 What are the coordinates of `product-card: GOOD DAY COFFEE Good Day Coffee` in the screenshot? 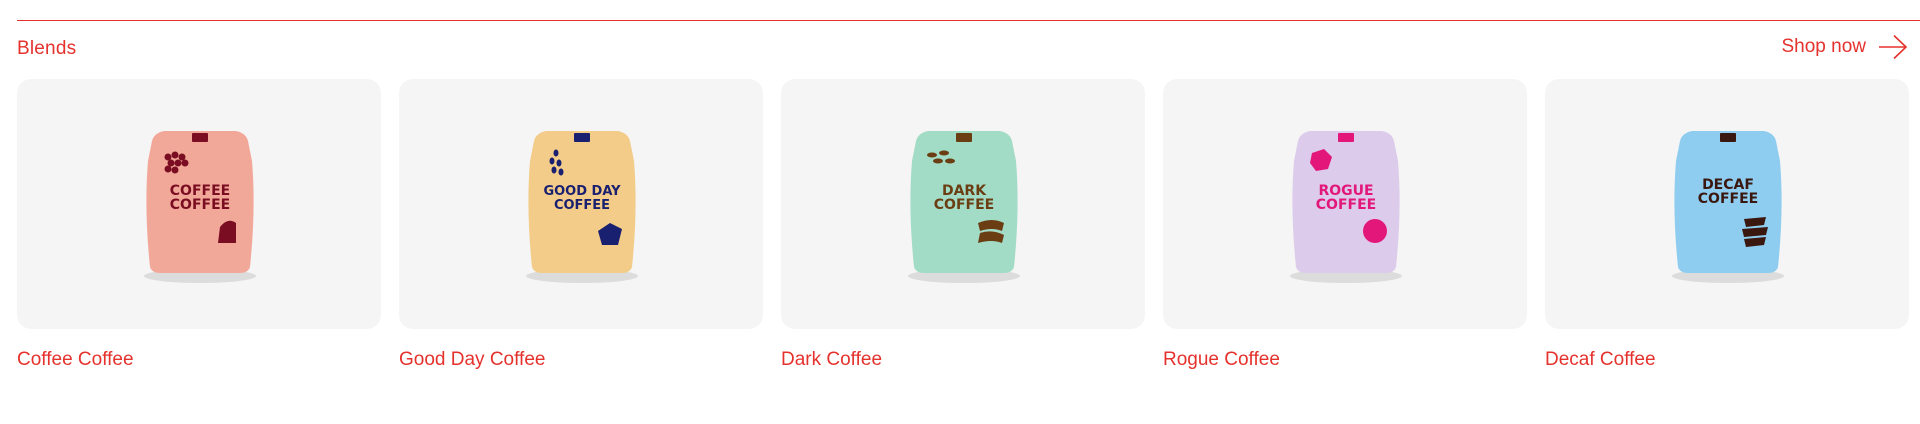 It's located at (581, 225).